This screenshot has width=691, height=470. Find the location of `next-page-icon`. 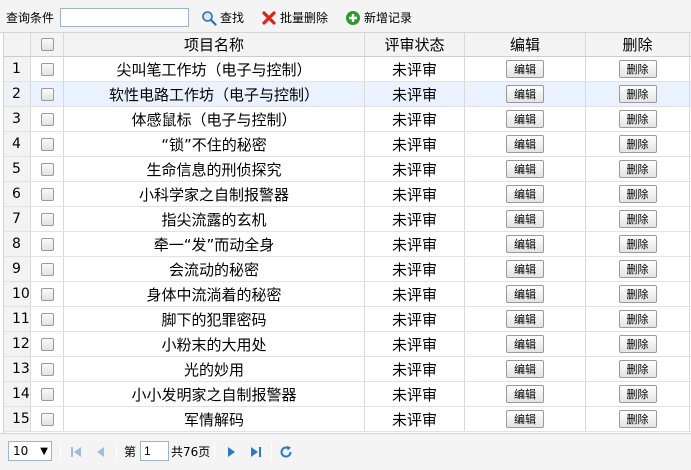

next-page-icon is located at coordinates (231, 452).